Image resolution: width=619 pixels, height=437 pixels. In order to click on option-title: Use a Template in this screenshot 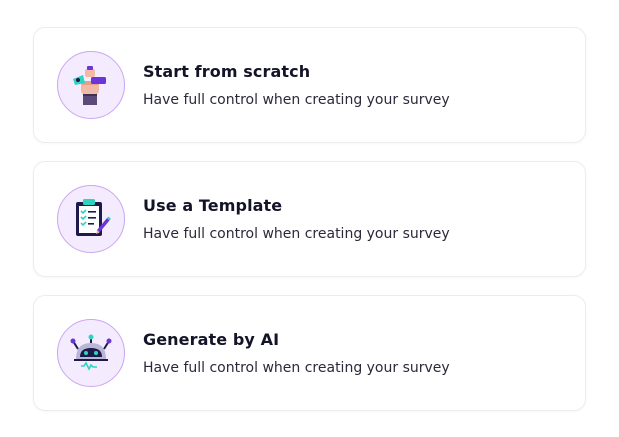, I will do `click(213, 205)`.